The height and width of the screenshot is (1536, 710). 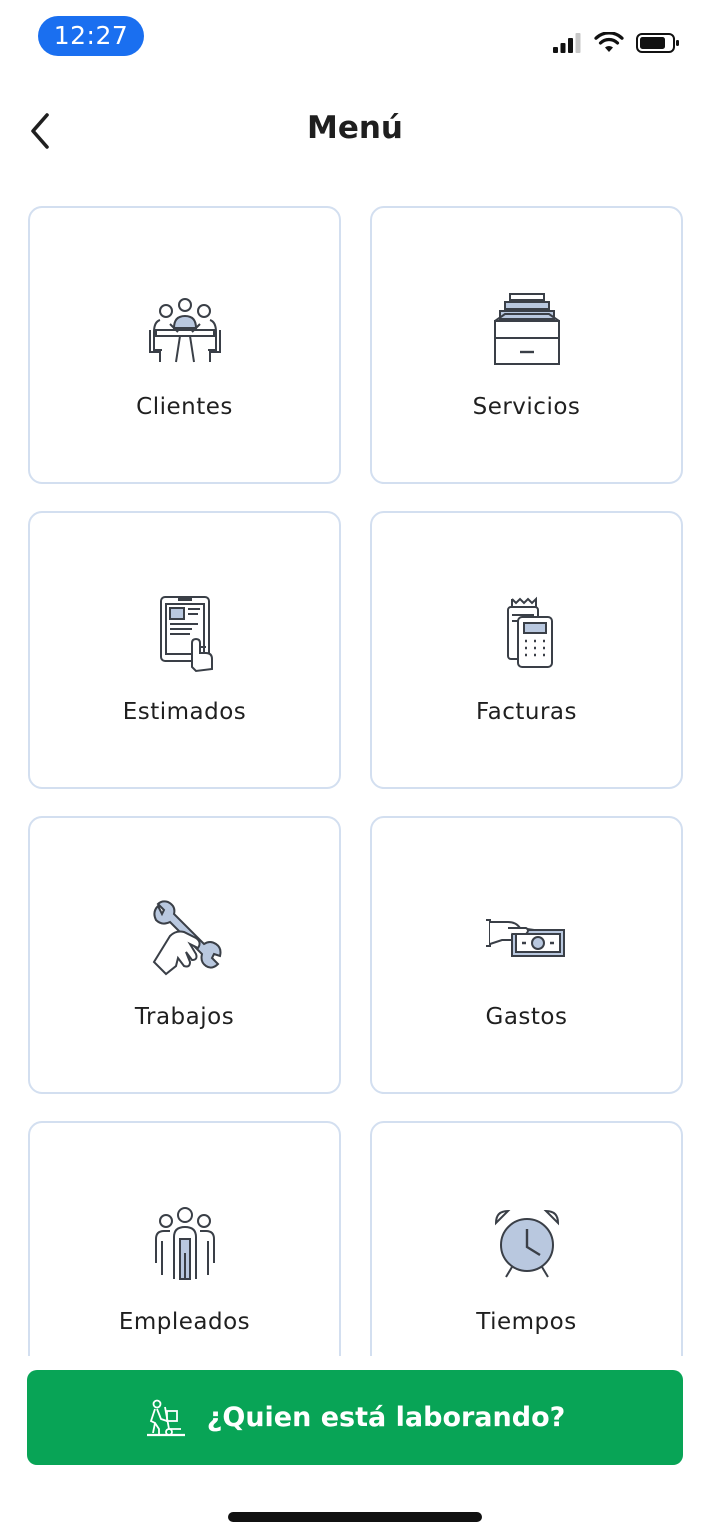 I want to click on menu-tile-label: Trabajos, so click(x=184, y=1017).